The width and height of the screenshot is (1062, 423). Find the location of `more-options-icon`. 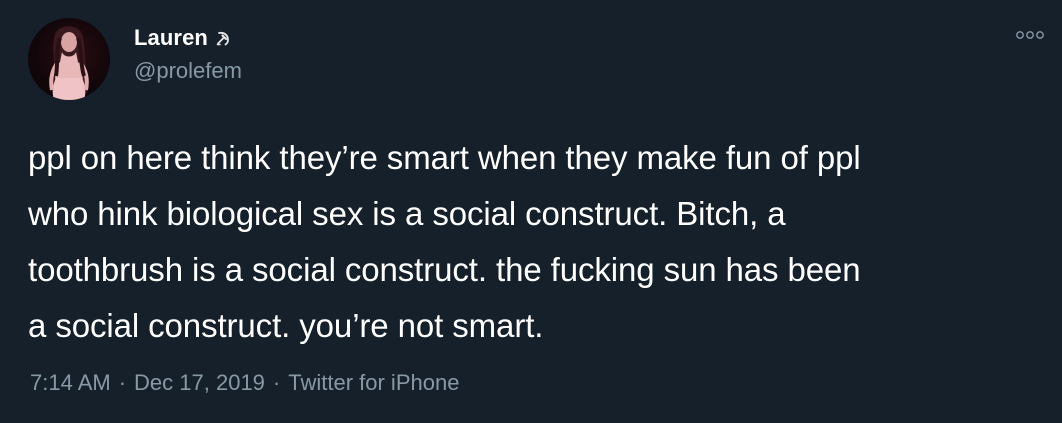

more-options-icon is located at coordinates (1030, 36).